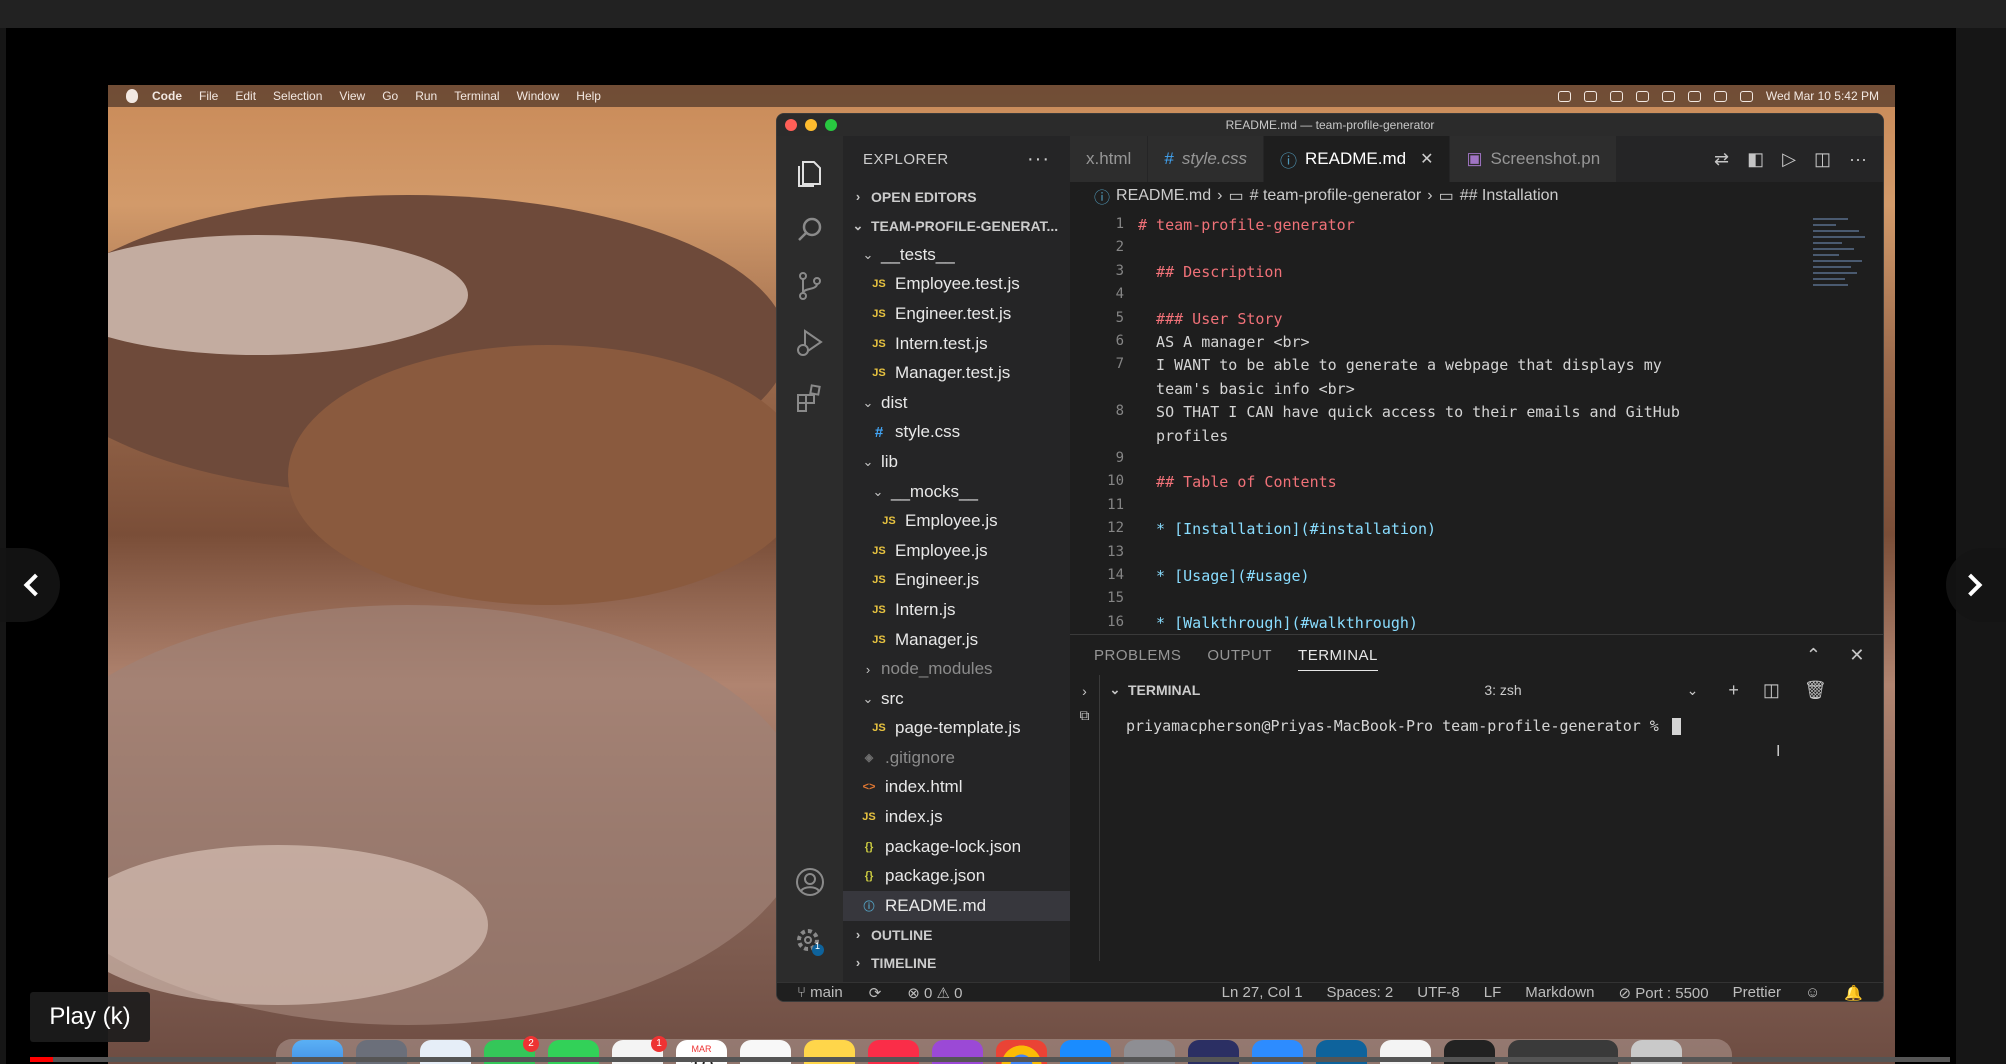  What do you see at coordinates (1822, 159) in the screenshot?
I see `split-editor-icon: ◫` at bounding box center [1822, 159].